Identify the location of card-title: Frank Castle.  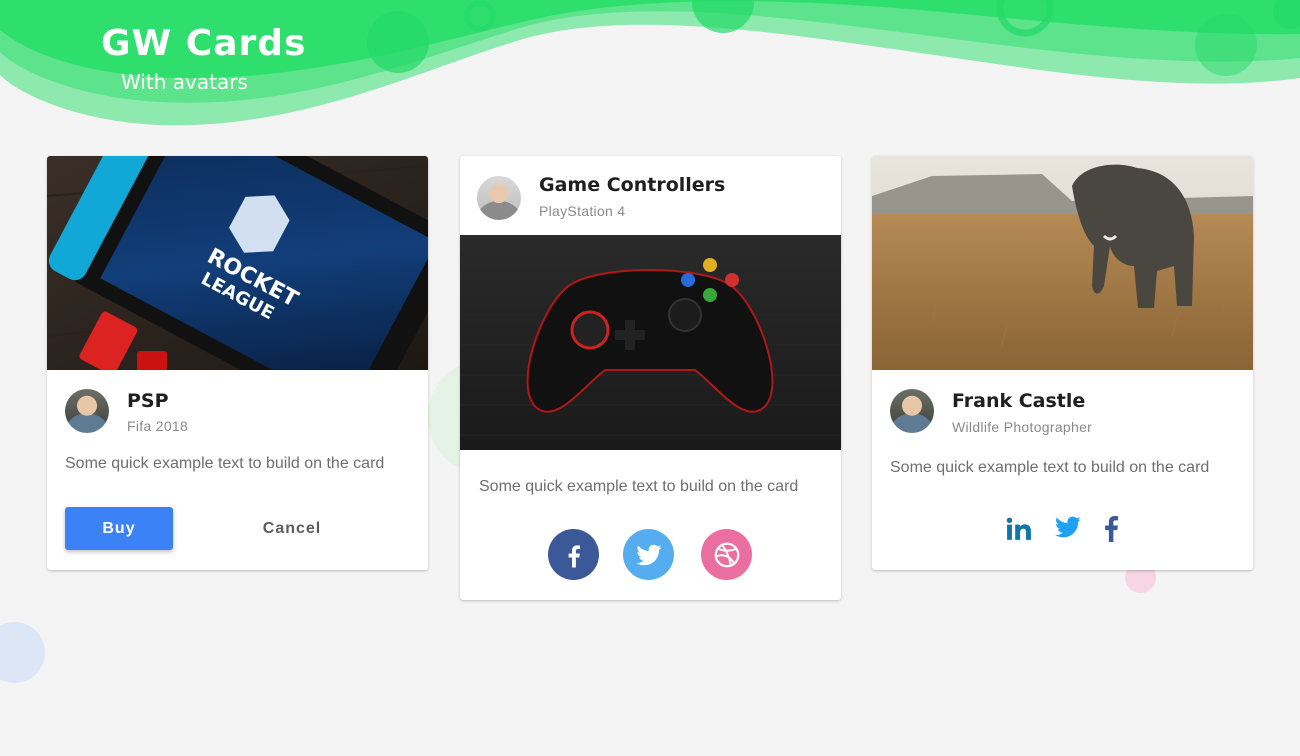
(1019, 401).